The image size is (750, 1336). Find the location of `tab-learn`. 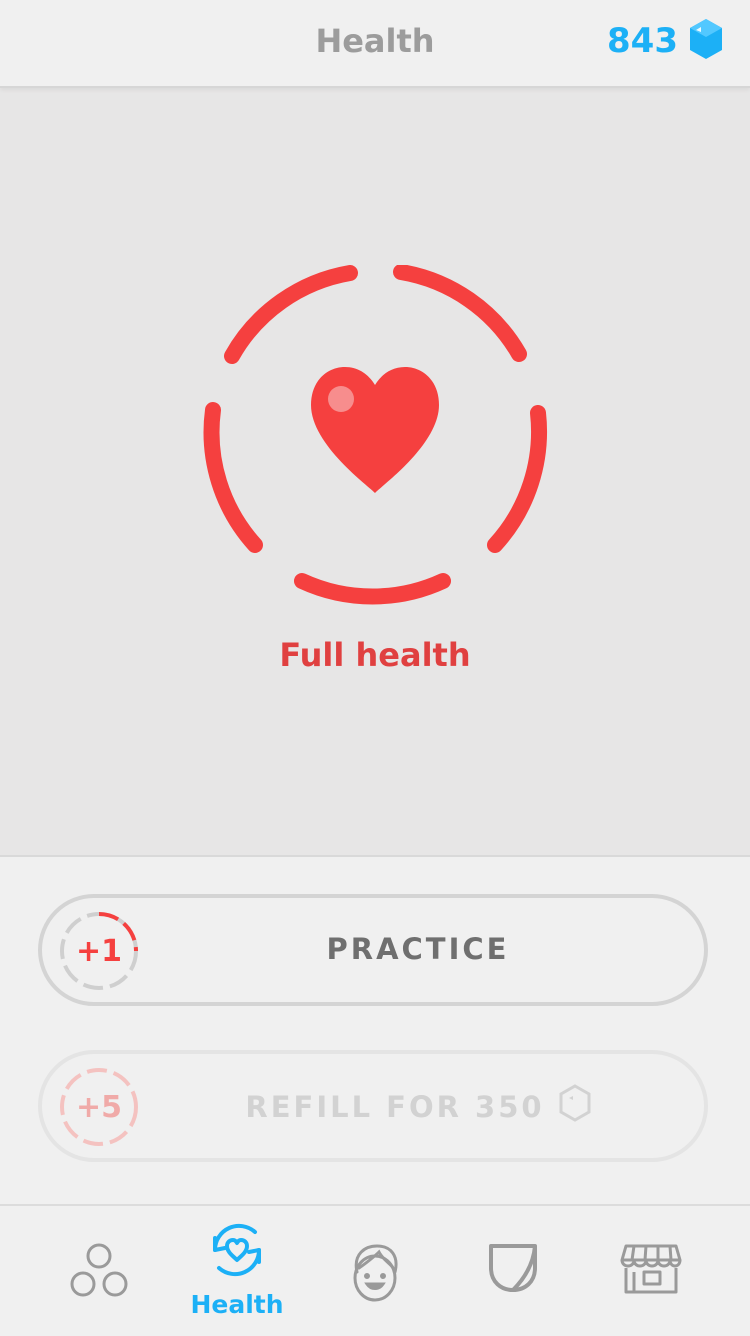

tab-learn is located at coordinates (99, 1271).